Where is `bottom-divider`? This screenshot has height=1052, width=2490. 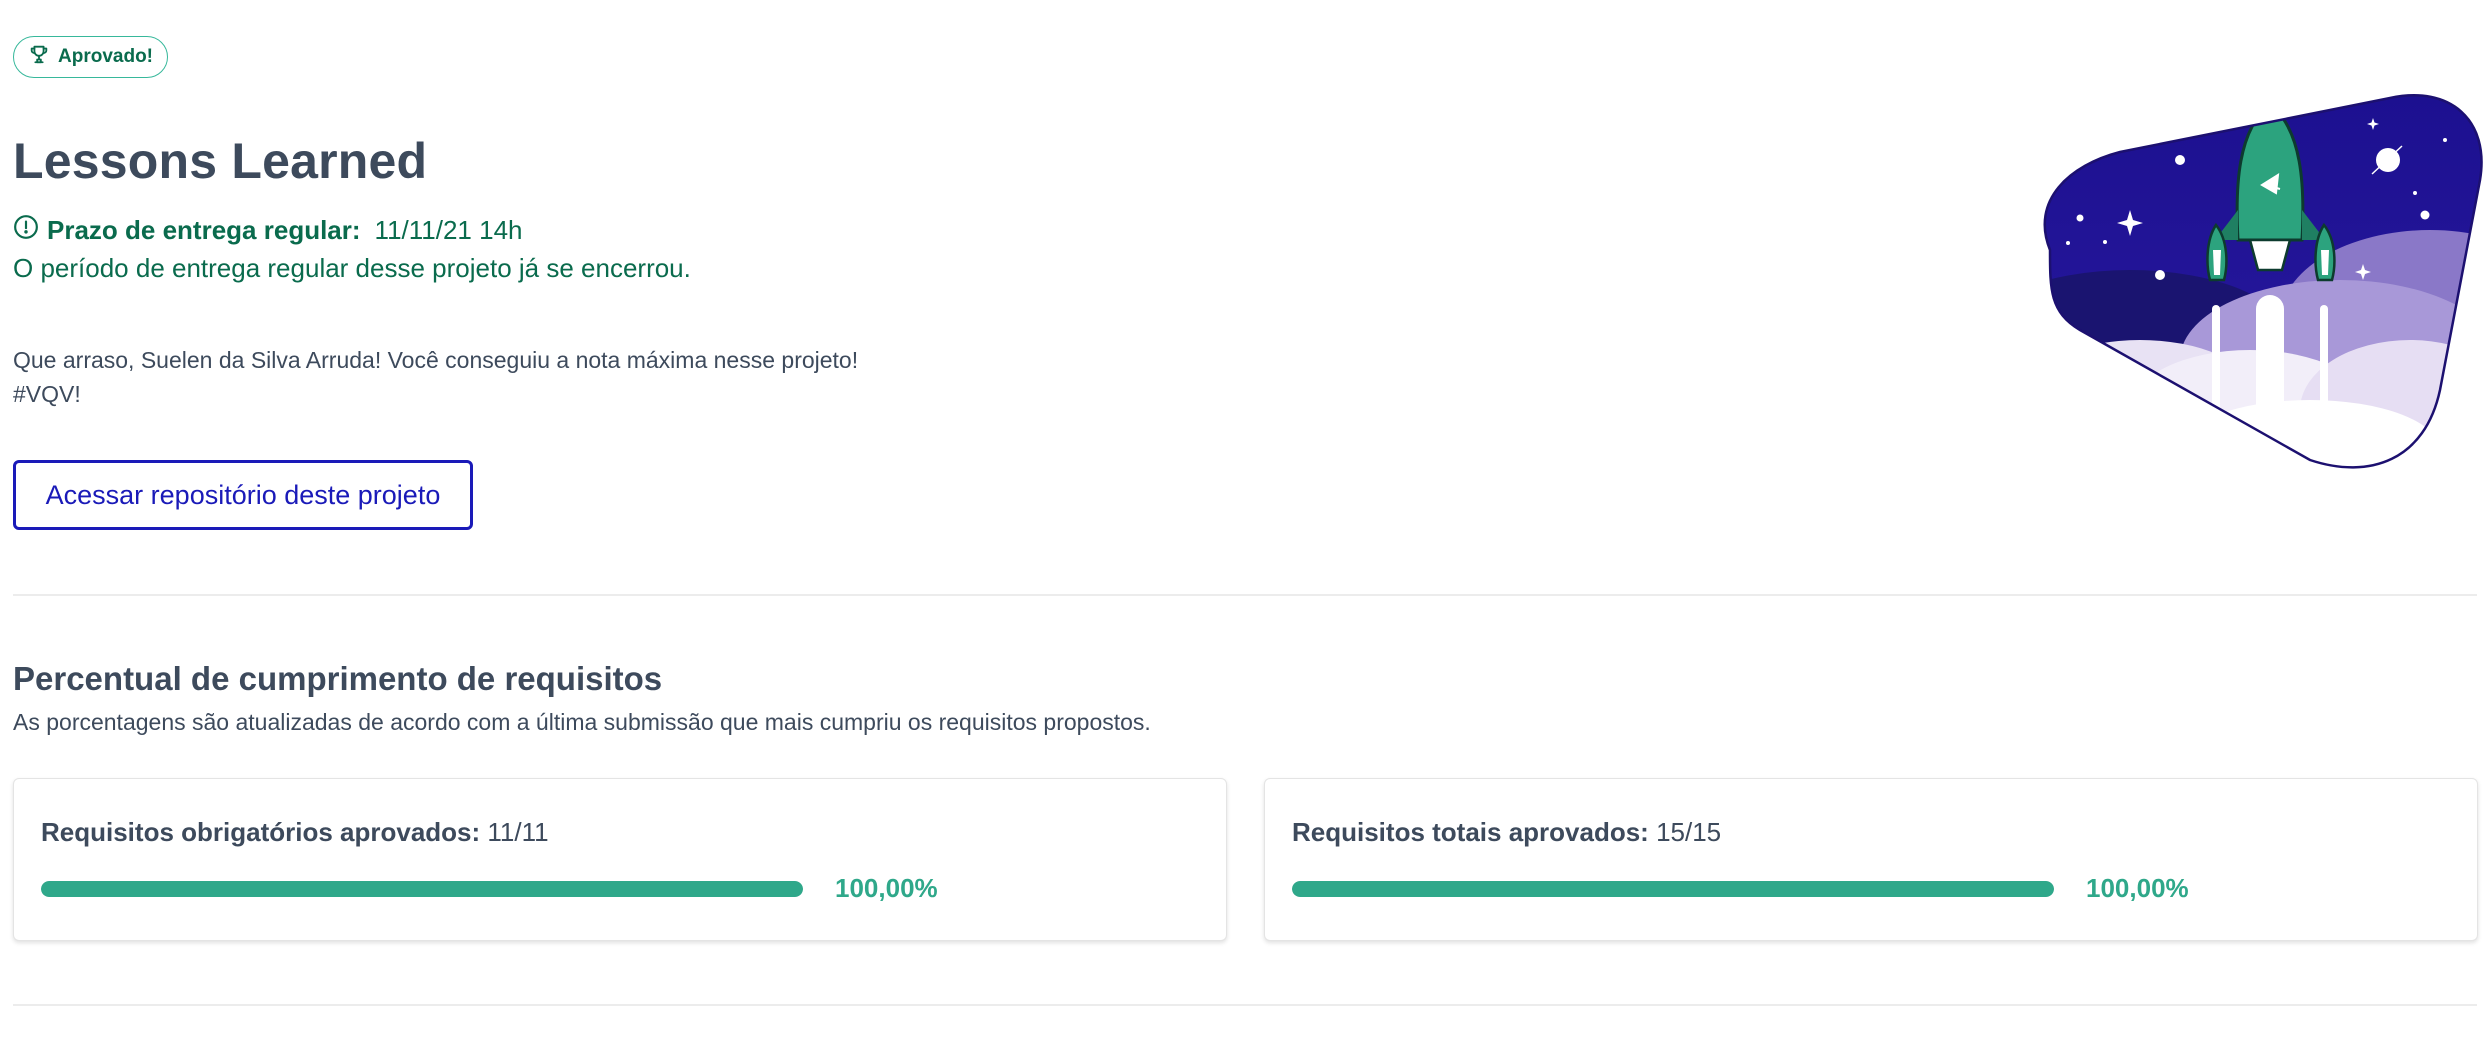
bottom-divider is located at coordinates (1245, 1005).